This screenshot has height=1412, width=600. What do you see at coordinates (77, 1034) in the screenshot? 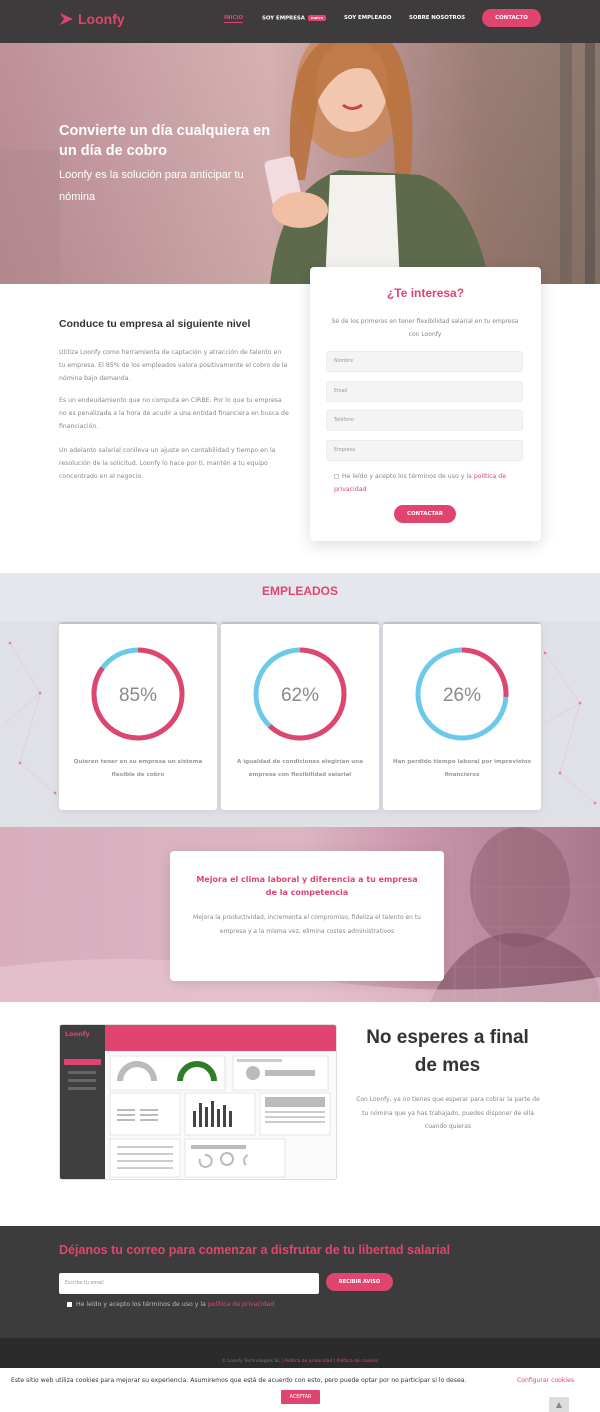
I see `dashboard-logo: Loonfy` at bounding box center [77, 1034].